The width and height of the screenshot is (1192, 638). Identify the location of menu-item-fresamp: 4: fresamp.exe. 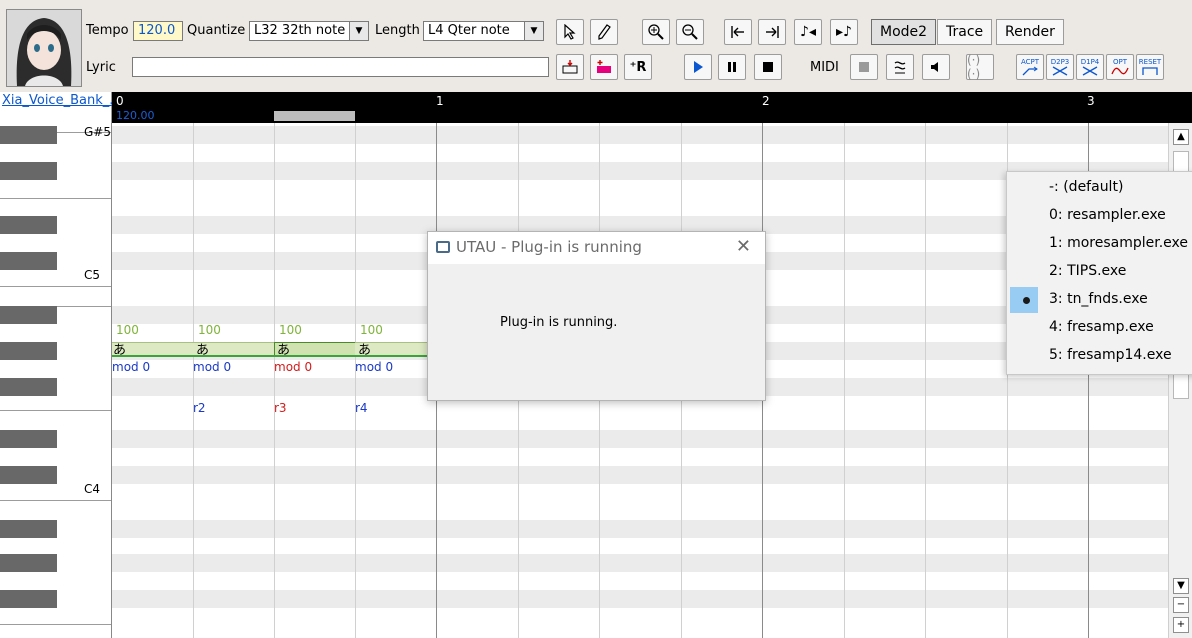
(1099, 328).